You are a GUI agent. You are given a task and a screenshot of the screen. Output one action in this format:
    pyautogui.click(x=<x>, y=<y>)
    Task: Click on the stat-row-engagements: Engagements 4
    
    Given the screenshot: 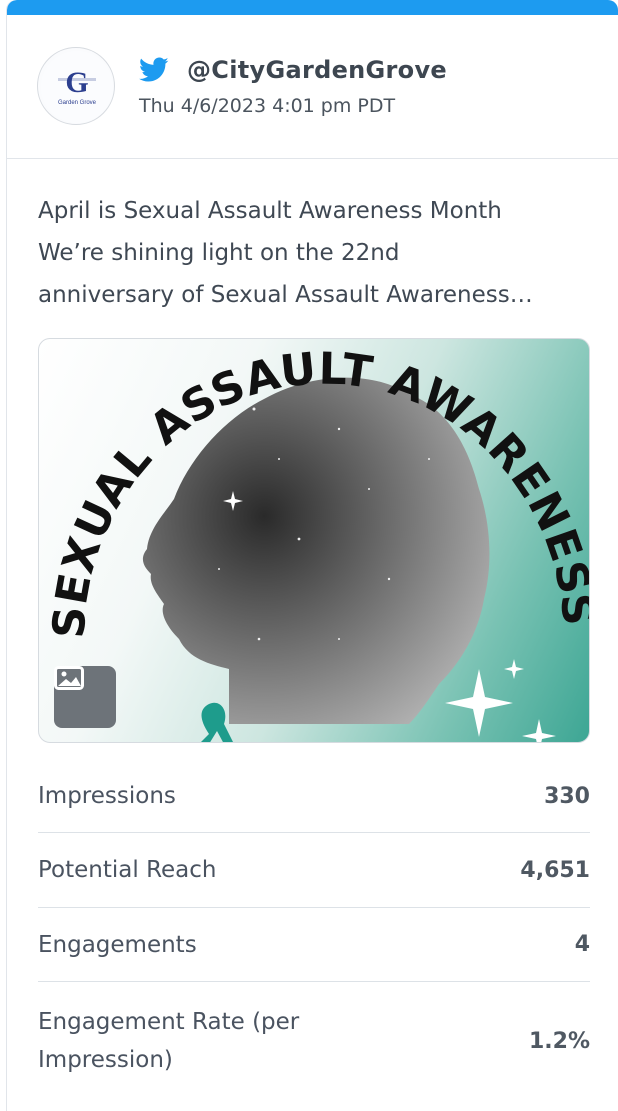 What is the action you would take?
    pyautogui.click(x=314, y=945)
    